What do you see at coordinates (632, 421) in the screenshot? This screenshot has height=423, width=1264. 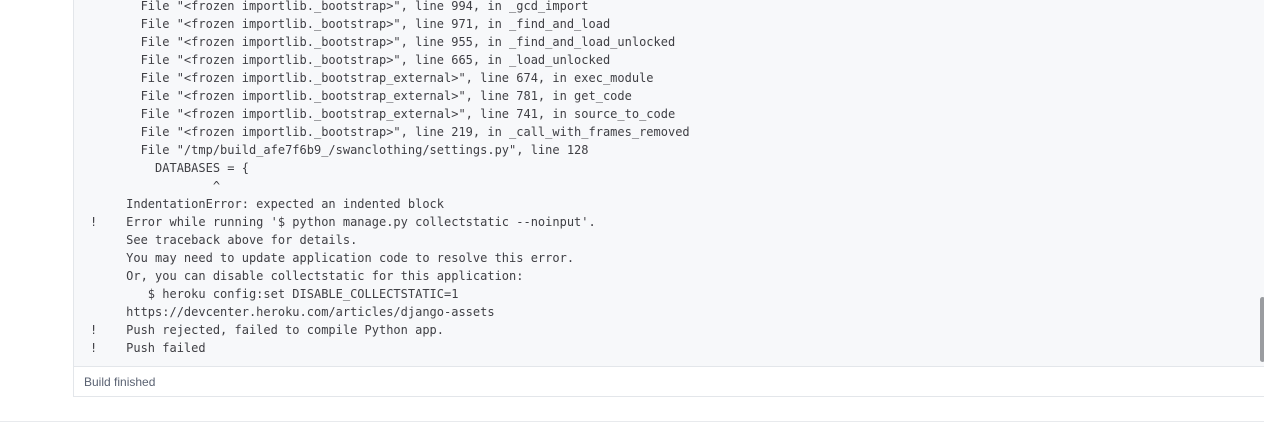 I see `page-divider` at bounding box center [632, 421].